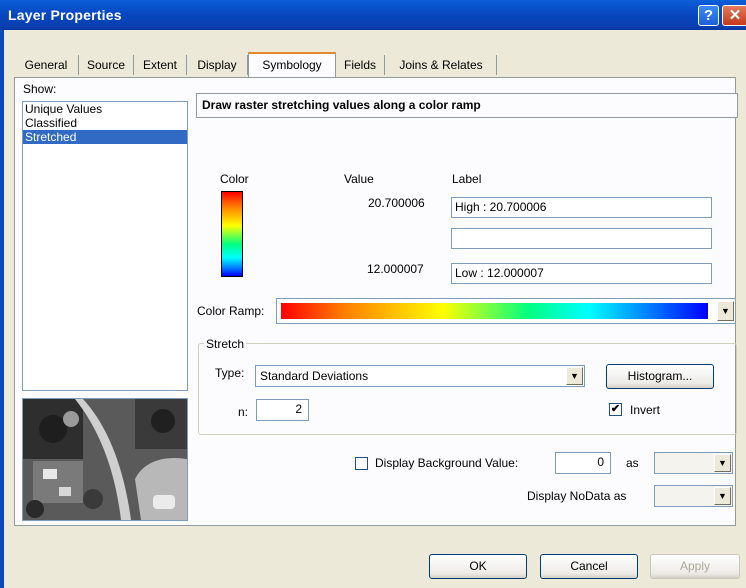 The height and width of the screenshot is (588, 746). Describe the element at coordinates (441, 65) in the screenshot. I see `tab-joins-relates: Joins & Relates` at that location.